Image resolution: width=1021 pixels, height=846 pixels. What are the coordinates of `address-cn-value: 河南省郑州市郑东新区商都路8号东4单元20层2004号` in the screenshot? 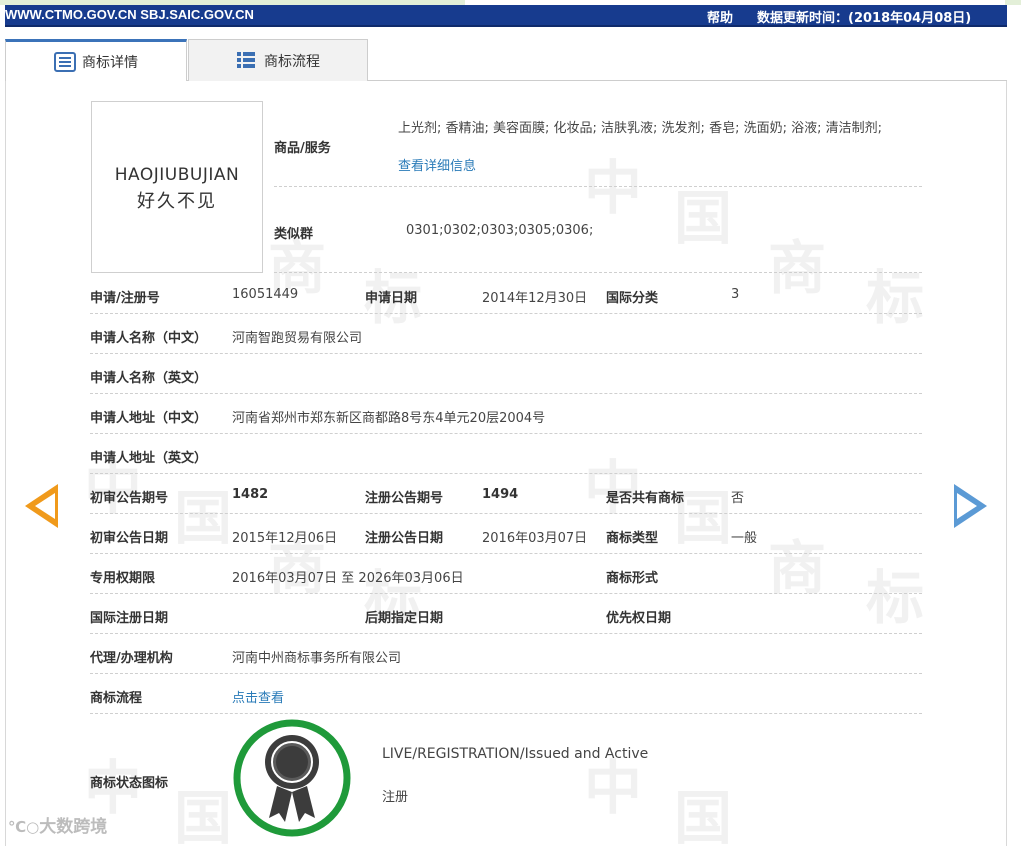 It's located at (389, 418).